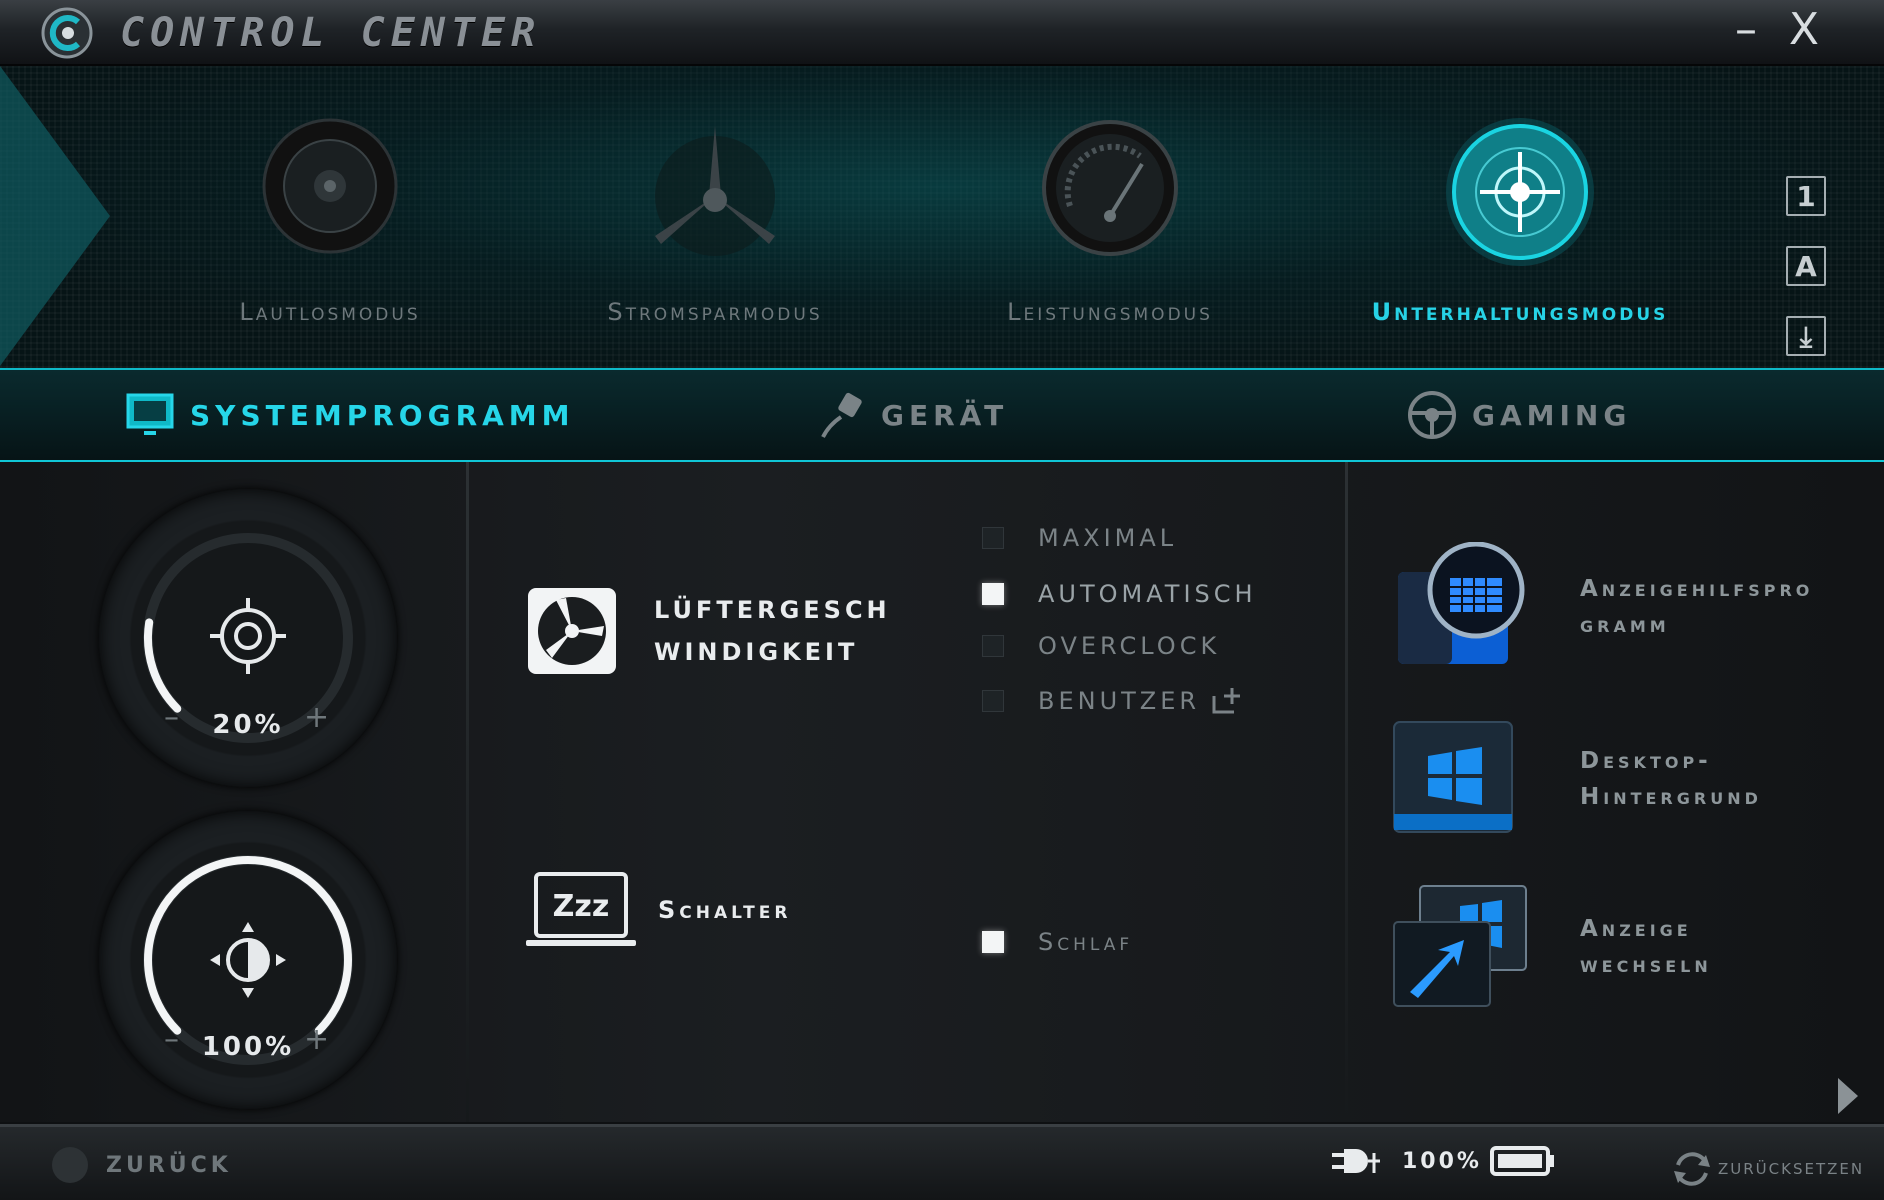 Image resolution: width=1884 pixels, height=1200 pixels. Describe the element at coordinates (1746, 30) in the screenshot. I see `minimize-button: –` at that location.